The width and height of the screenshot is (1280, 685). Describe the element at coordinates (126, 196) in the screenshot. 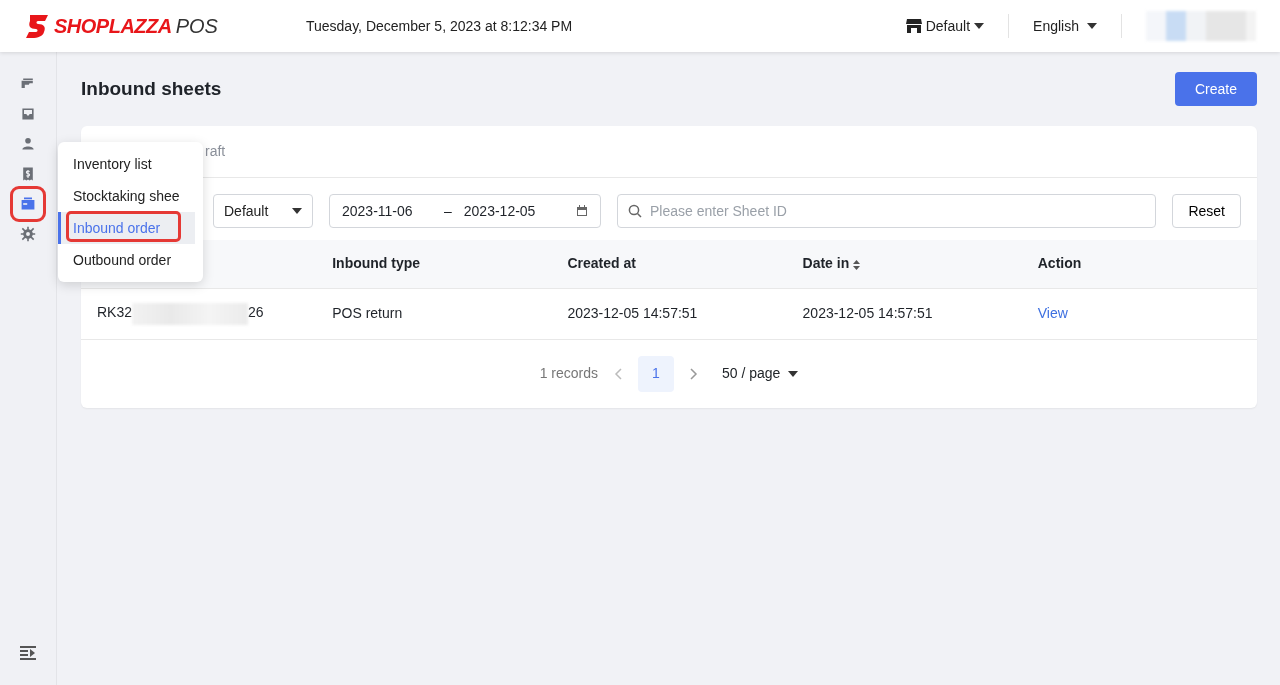

I see `menu-item: Stocktaking shee` at that location.